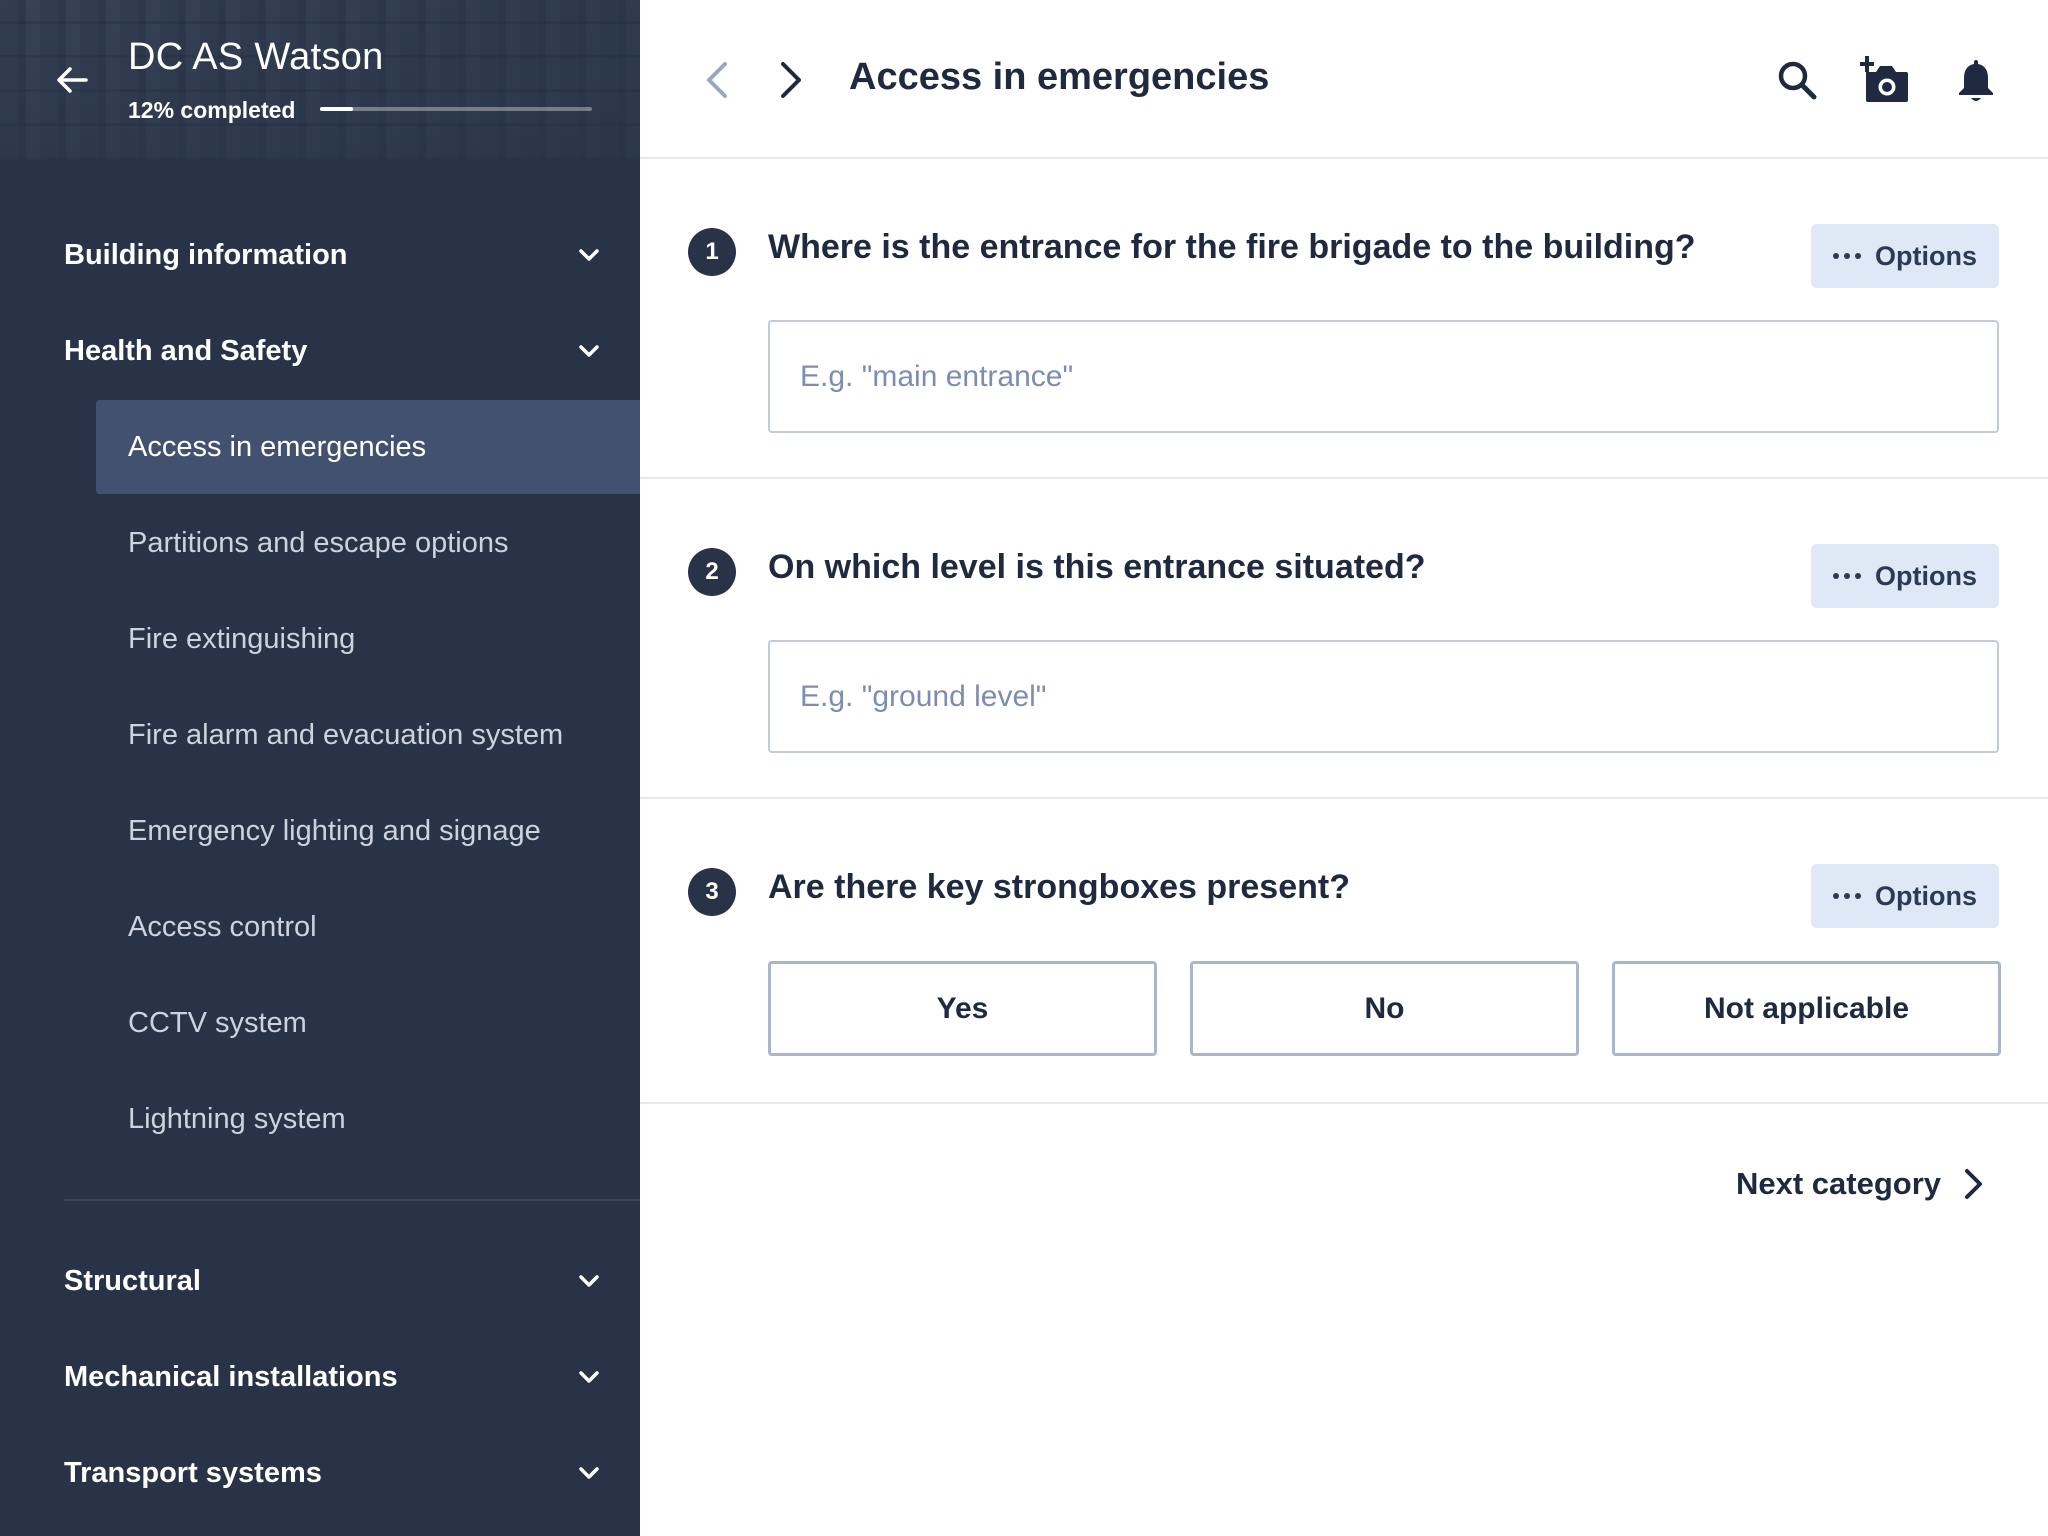 This screenshot has height=1536, width=2048. I want to click on choice-yes-button: Yes, so click(962, 1008).